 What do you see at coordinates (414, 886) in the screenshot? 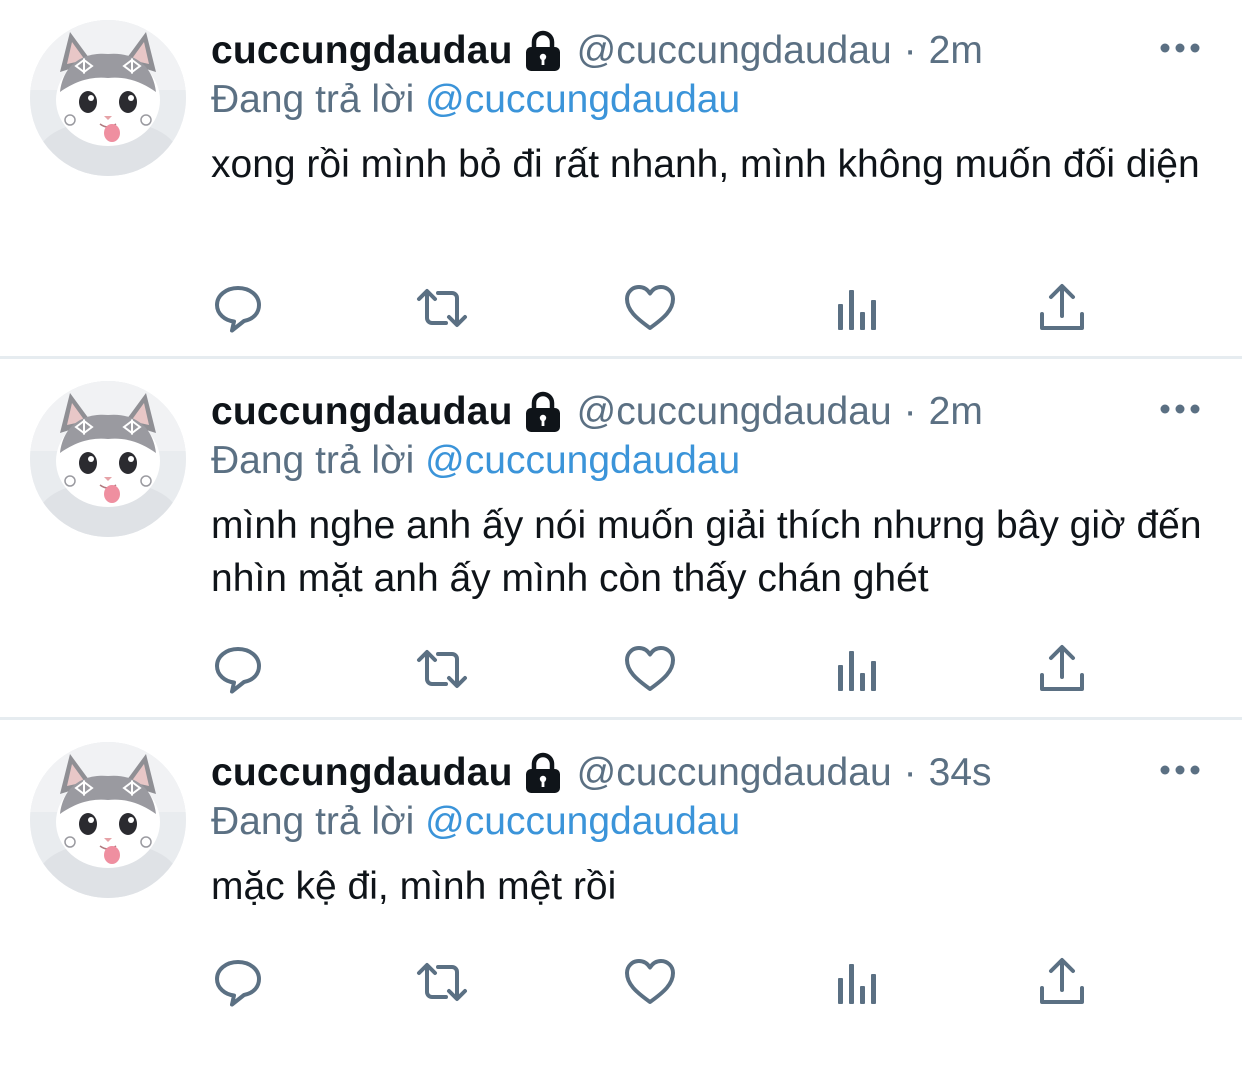
I see `tweet-text: mặc kệ đi, mình mệt rồi` at bounding box center [414, 886].